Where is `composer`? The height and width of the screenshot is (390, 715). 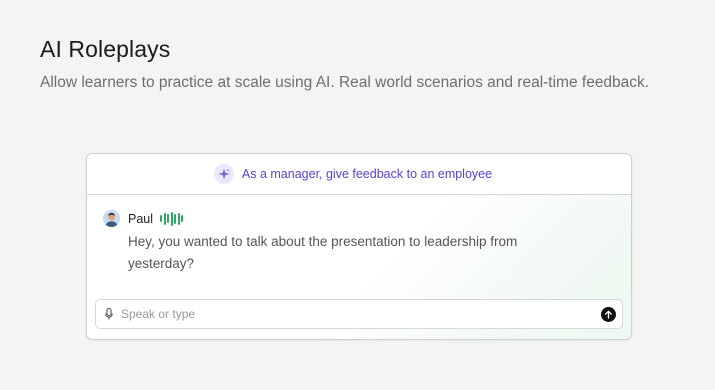
composer is located at coordinates (359, 314).